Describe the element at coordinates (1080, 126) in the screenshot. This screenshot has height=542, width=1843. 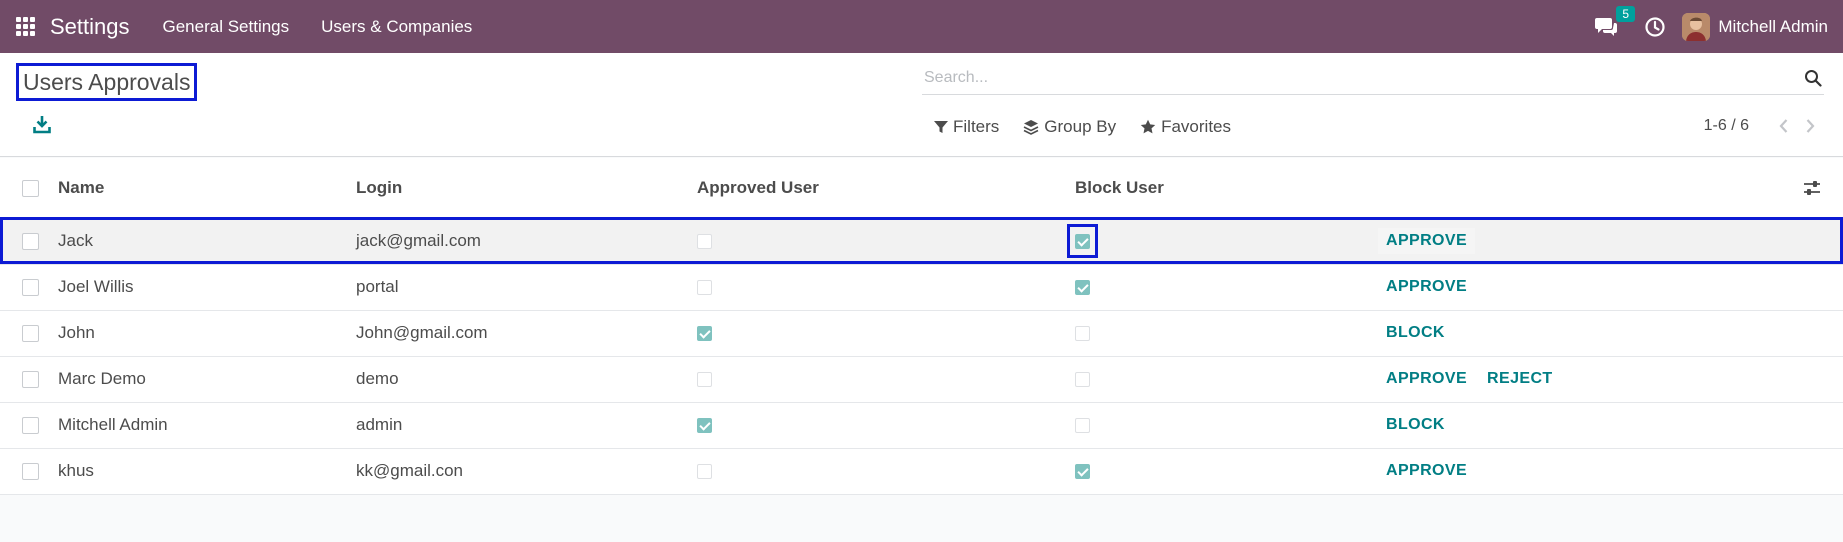
I see `group-by-label: Group By` at that location.